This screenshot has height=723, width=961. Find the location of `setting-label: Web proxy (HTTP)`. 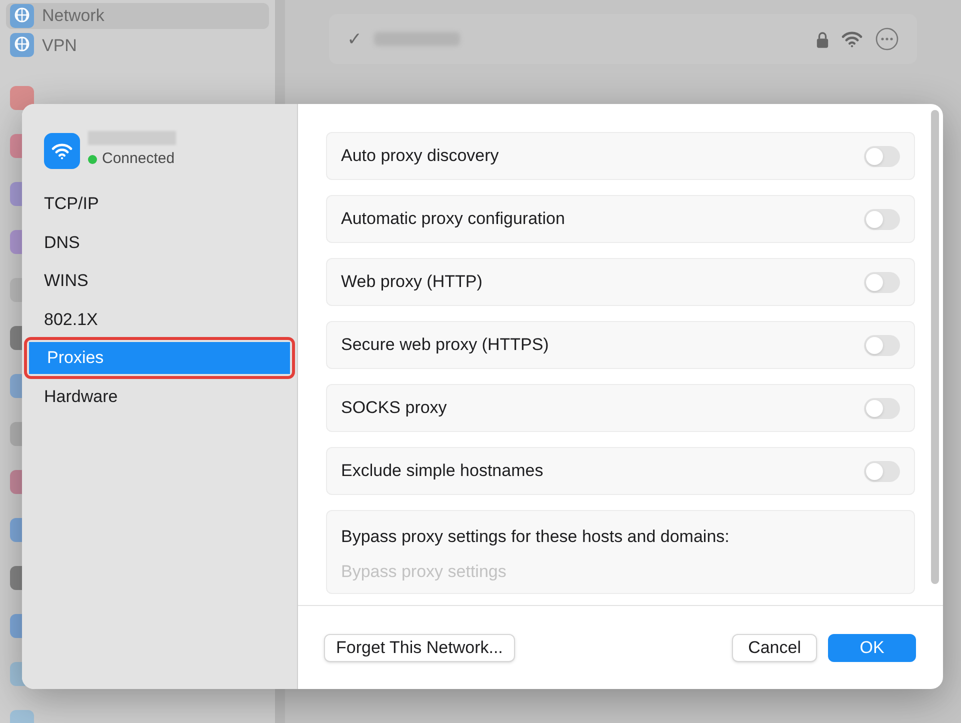

setting-label: Web proxy (HTTP) is located at coordinates (411, 282).